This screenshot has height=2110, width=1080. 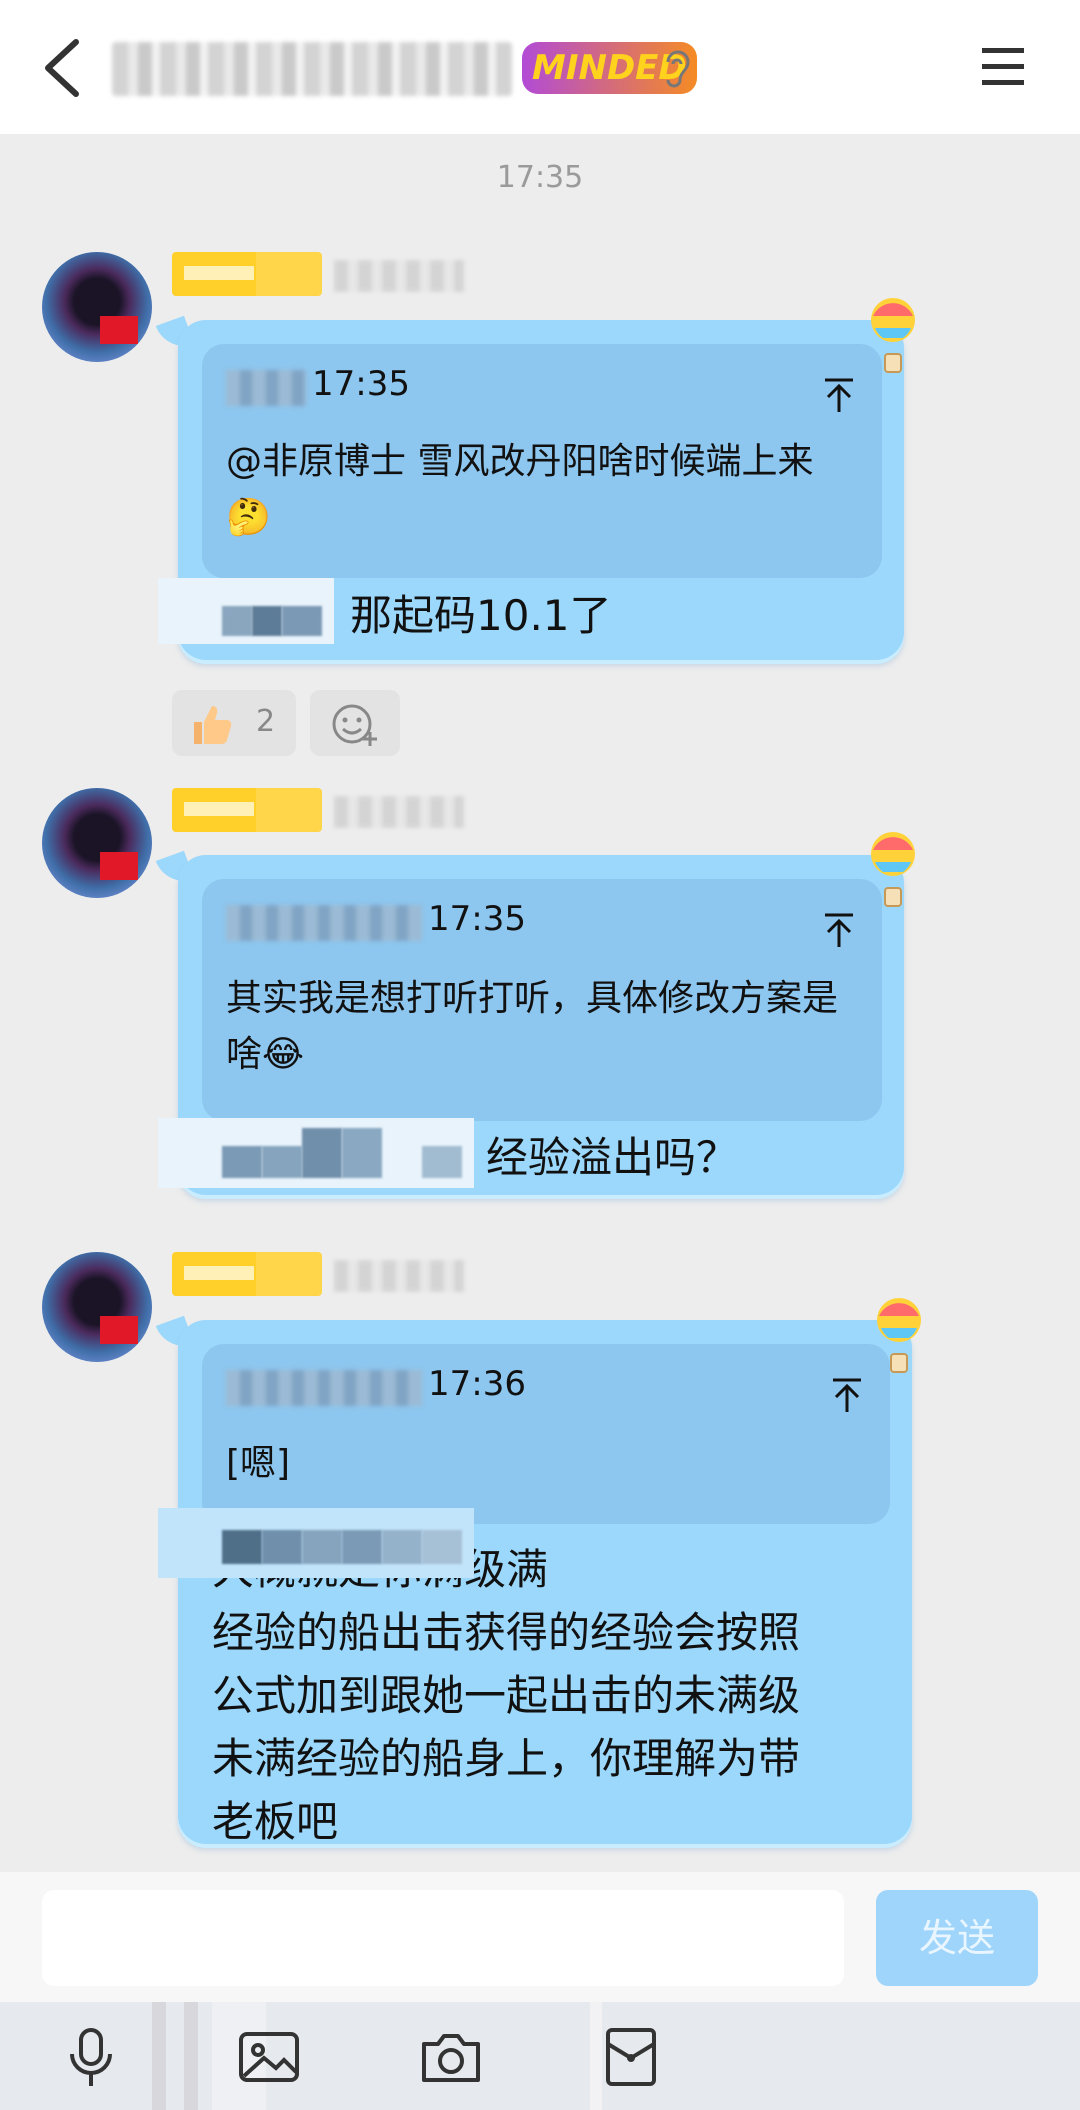 What do you see at coordinates (520, 489) in the screenshot?
I see `quoted-text: @非原博士 雪风改丹阳啥时候端上来 🤔` at bounding box center [520, 489].